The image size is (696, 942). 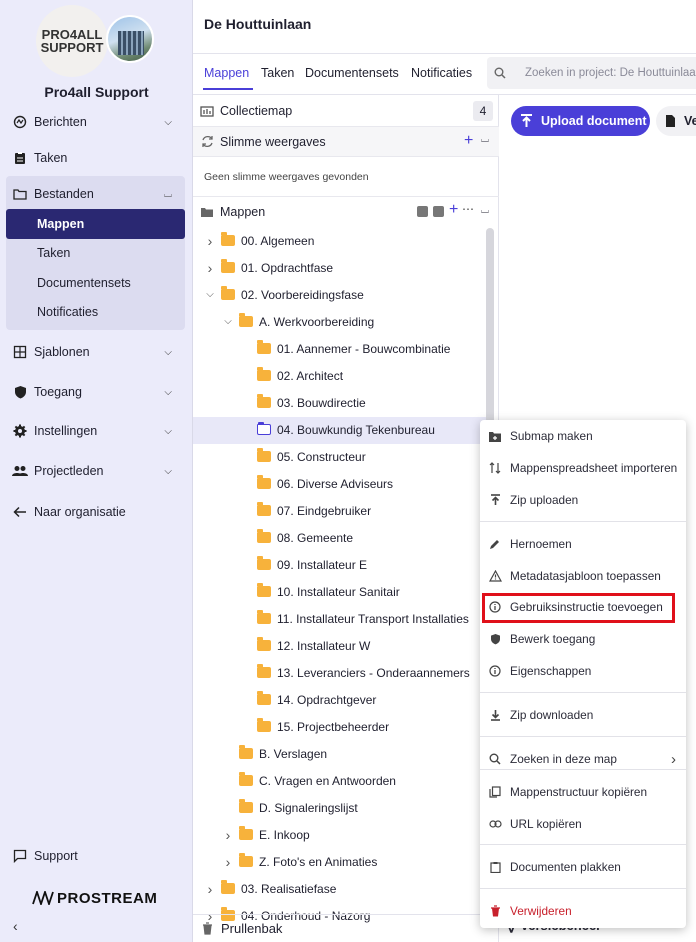 I want to click on nav-taken: Taken, so click(x=97, y=158).